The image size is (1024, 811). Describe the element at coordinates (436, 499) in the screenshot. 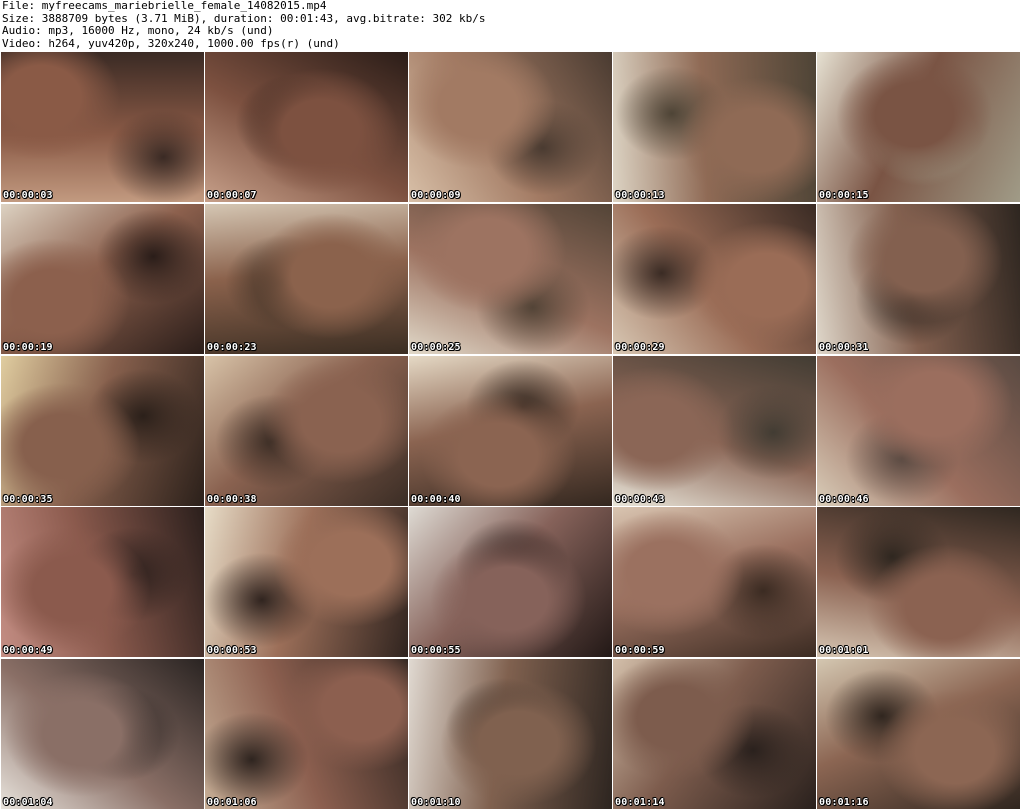

I see `frame-timestamp: 00:00:40` at that location.